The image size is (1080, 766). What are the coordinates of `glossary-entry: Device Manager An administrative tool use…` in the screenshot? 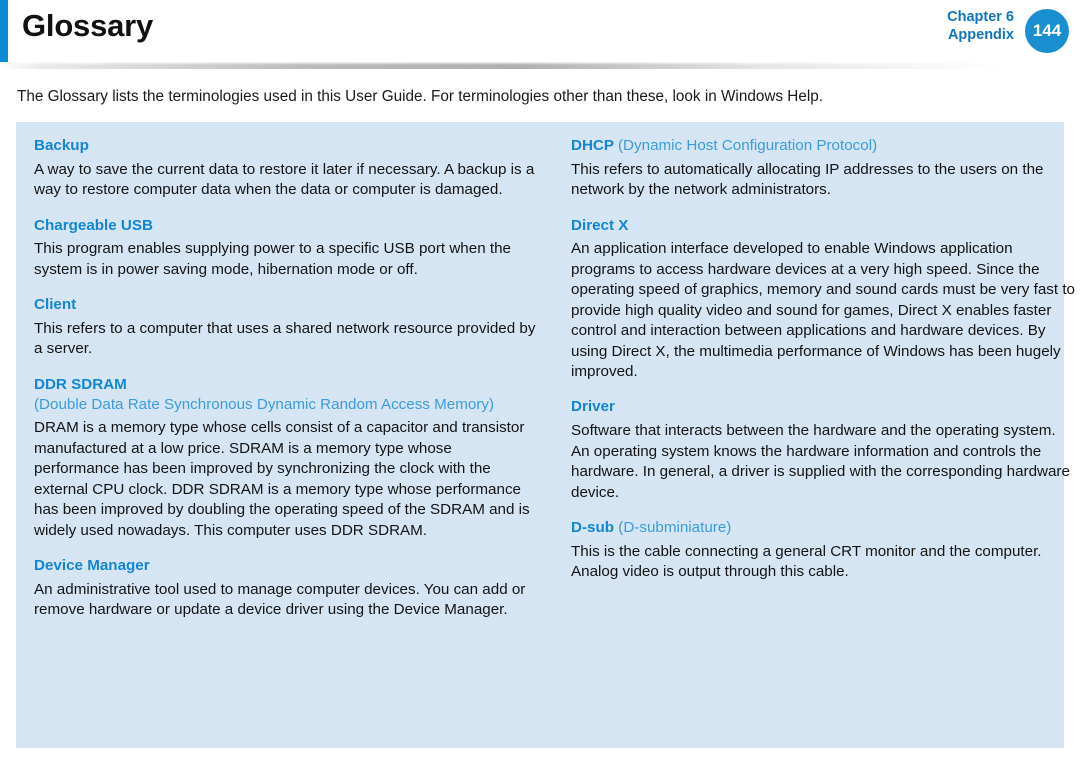 It's located at (286, 588).